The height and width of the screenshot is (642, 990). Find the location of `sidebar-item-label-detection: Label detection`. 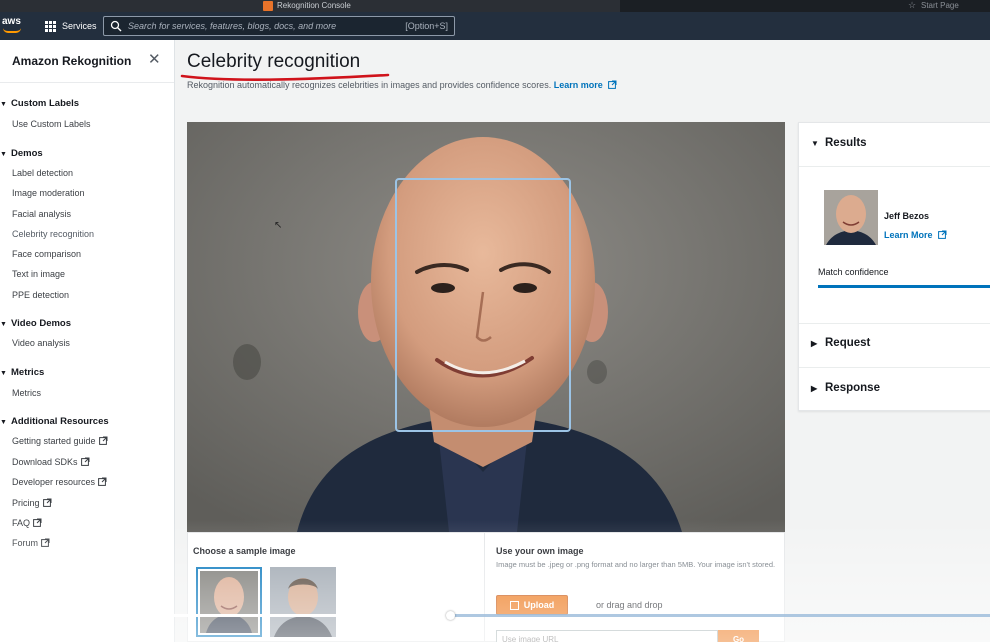

sidebar-item-label-detection: Label detection is located at coordinates (42, 173).